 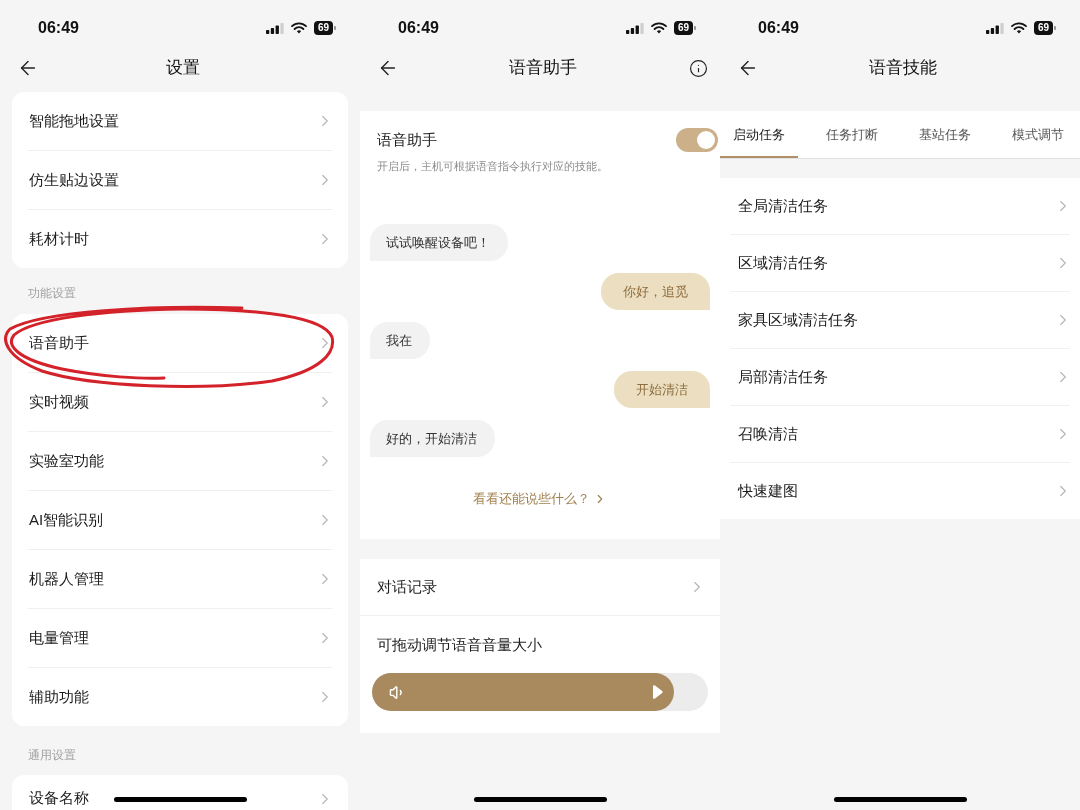 I want to click on info-icon, so click(x=698, y=68).